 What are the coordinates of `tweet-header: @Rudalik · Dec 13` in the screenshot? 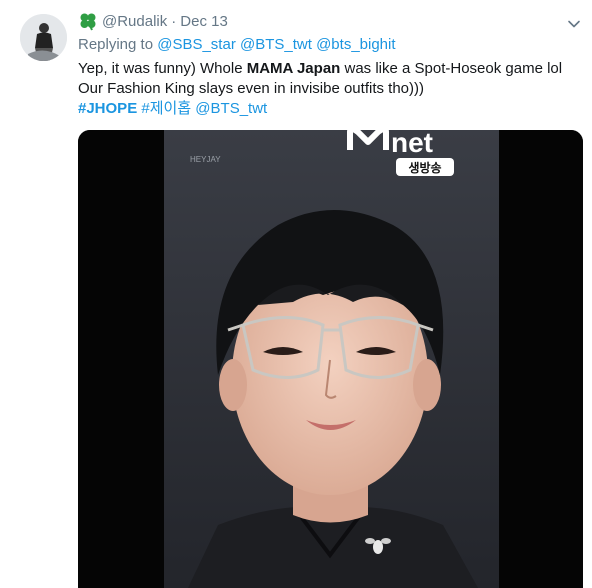 It's located at (153, 21).